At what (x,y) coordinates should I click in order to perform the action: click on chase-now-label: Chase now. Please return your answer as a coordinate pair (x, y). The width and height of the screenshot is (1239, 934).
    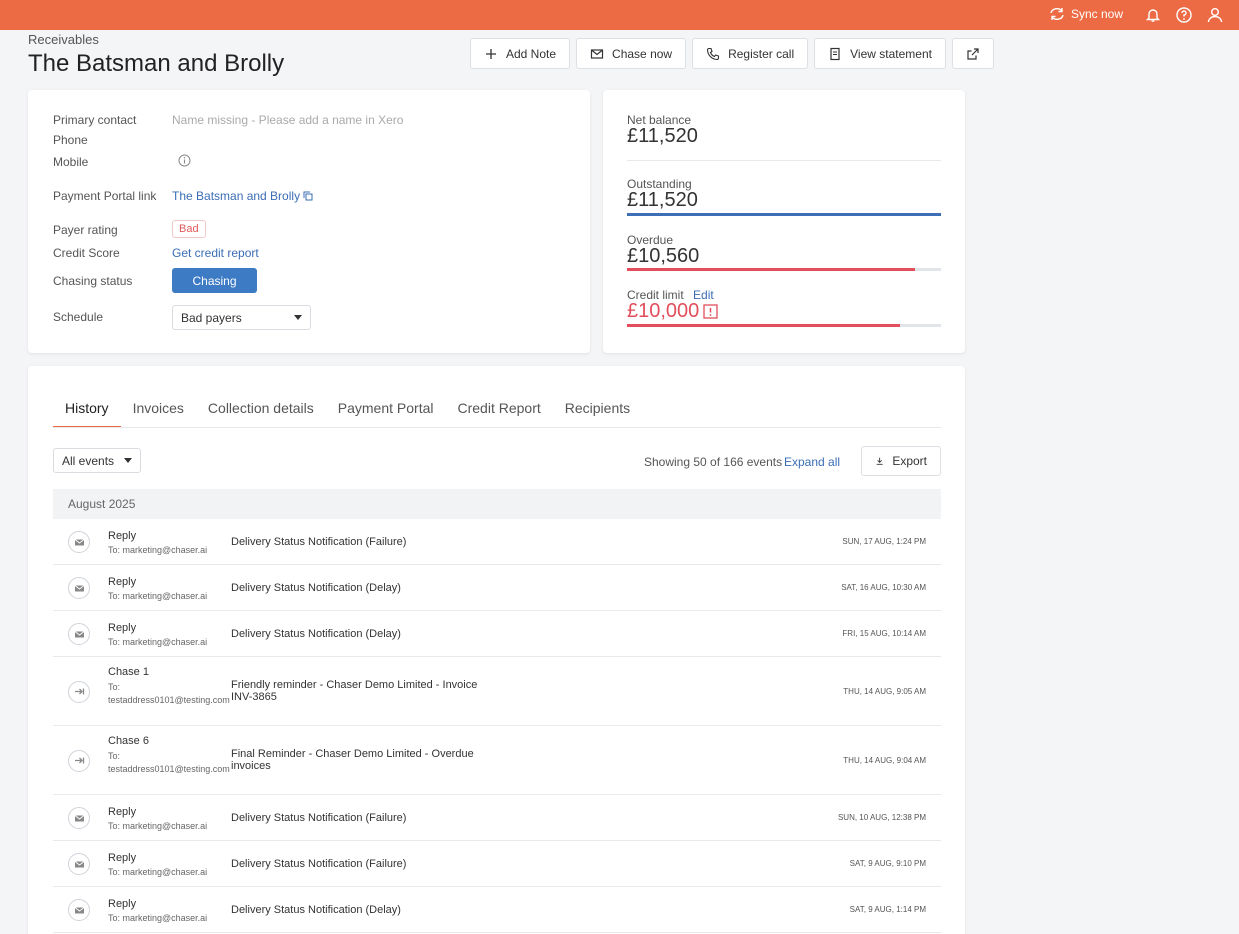
    Looking at the image, I should click on (642, 53).